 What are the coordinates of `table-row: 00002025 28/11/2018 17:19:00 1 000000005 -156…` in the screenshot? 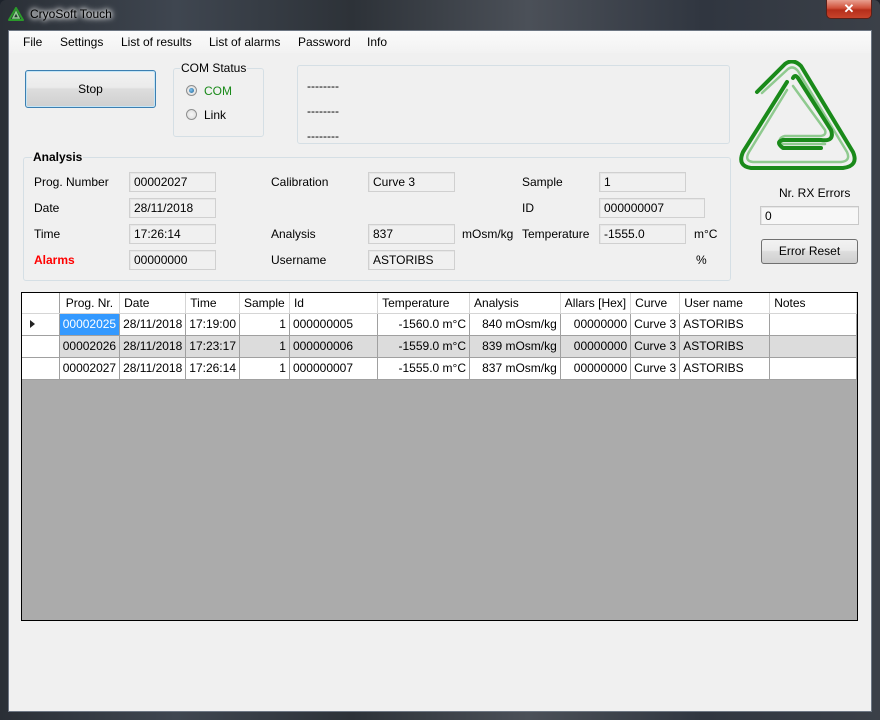 It's located at (439, 324).